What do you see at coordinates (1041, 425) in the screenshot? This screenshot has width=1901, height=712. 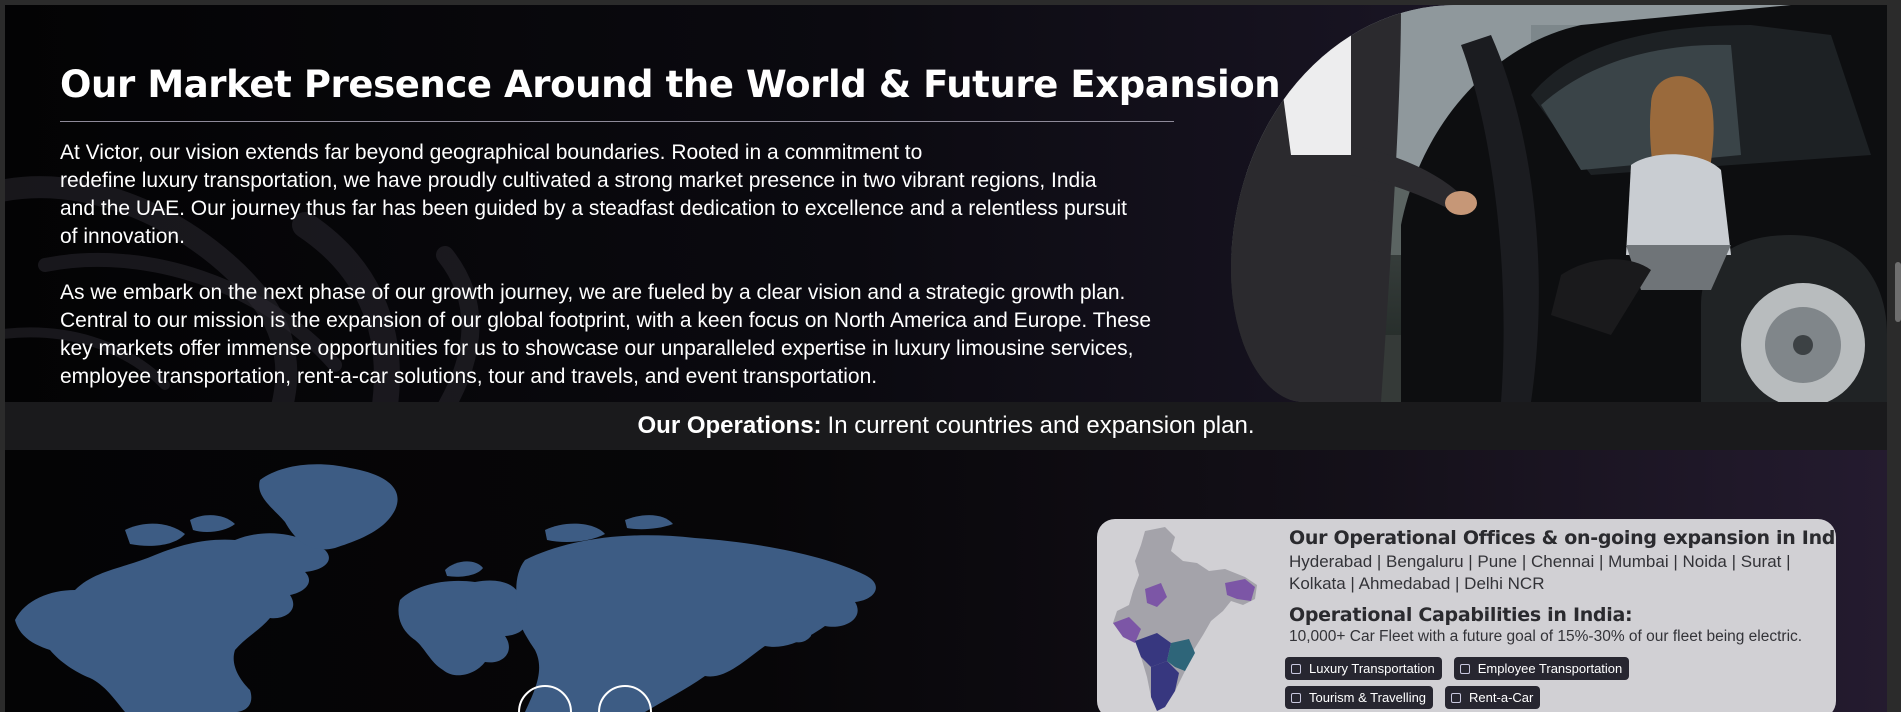 I see `operations-text: In current countries and expansion plan.` at bounding box center [1041, 425].